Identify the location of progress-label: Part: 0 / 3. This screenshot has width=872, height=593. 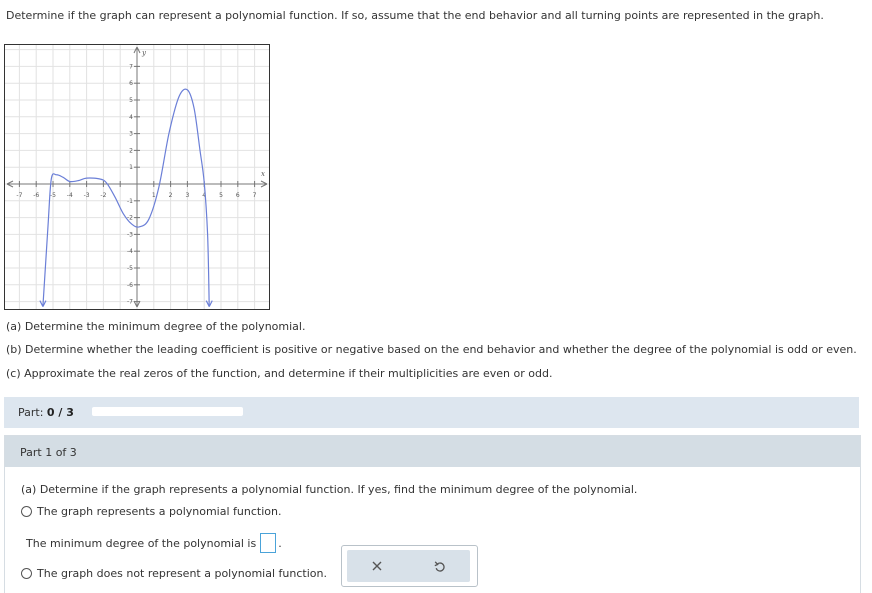
(46, 412).